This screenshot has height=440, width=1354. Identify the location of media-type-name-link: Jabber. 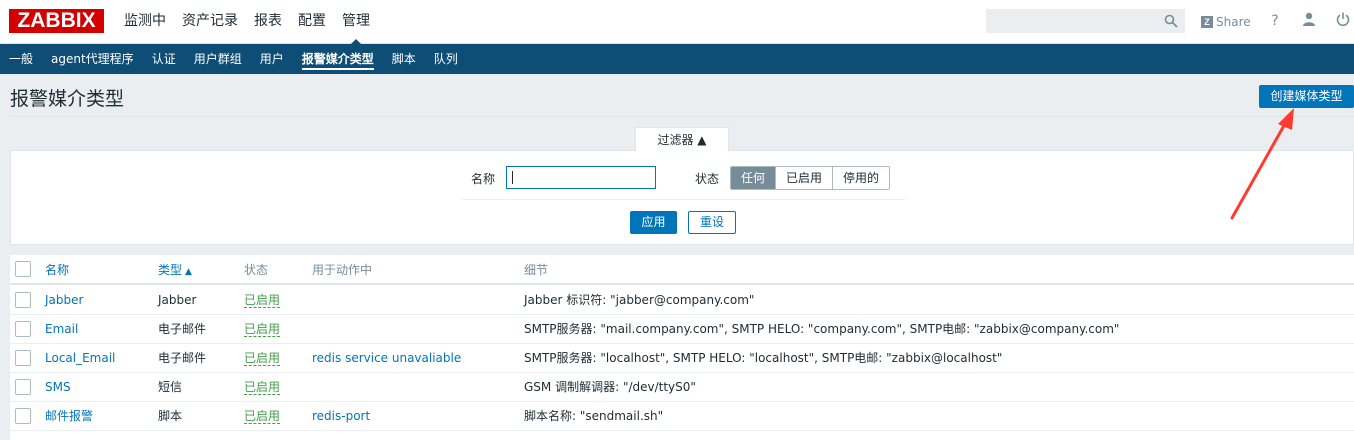
(64, 300).